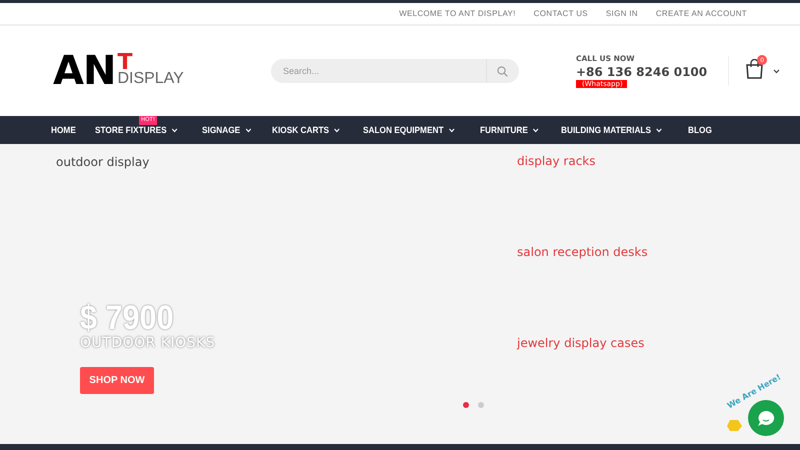  I want to click on slide-subtitle: OUTDOOR KIOSKS, so click(148, 343).